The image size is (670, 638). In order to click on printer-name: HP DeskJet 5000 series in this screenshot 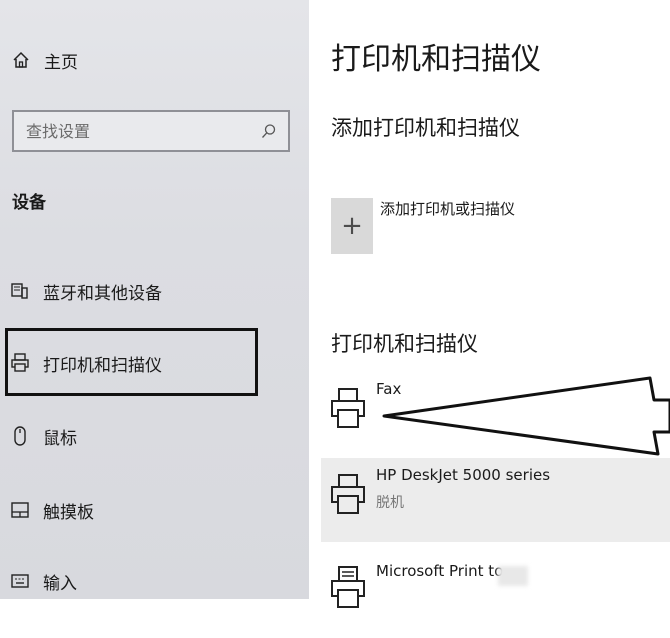, I will do `click(463, 475)`.